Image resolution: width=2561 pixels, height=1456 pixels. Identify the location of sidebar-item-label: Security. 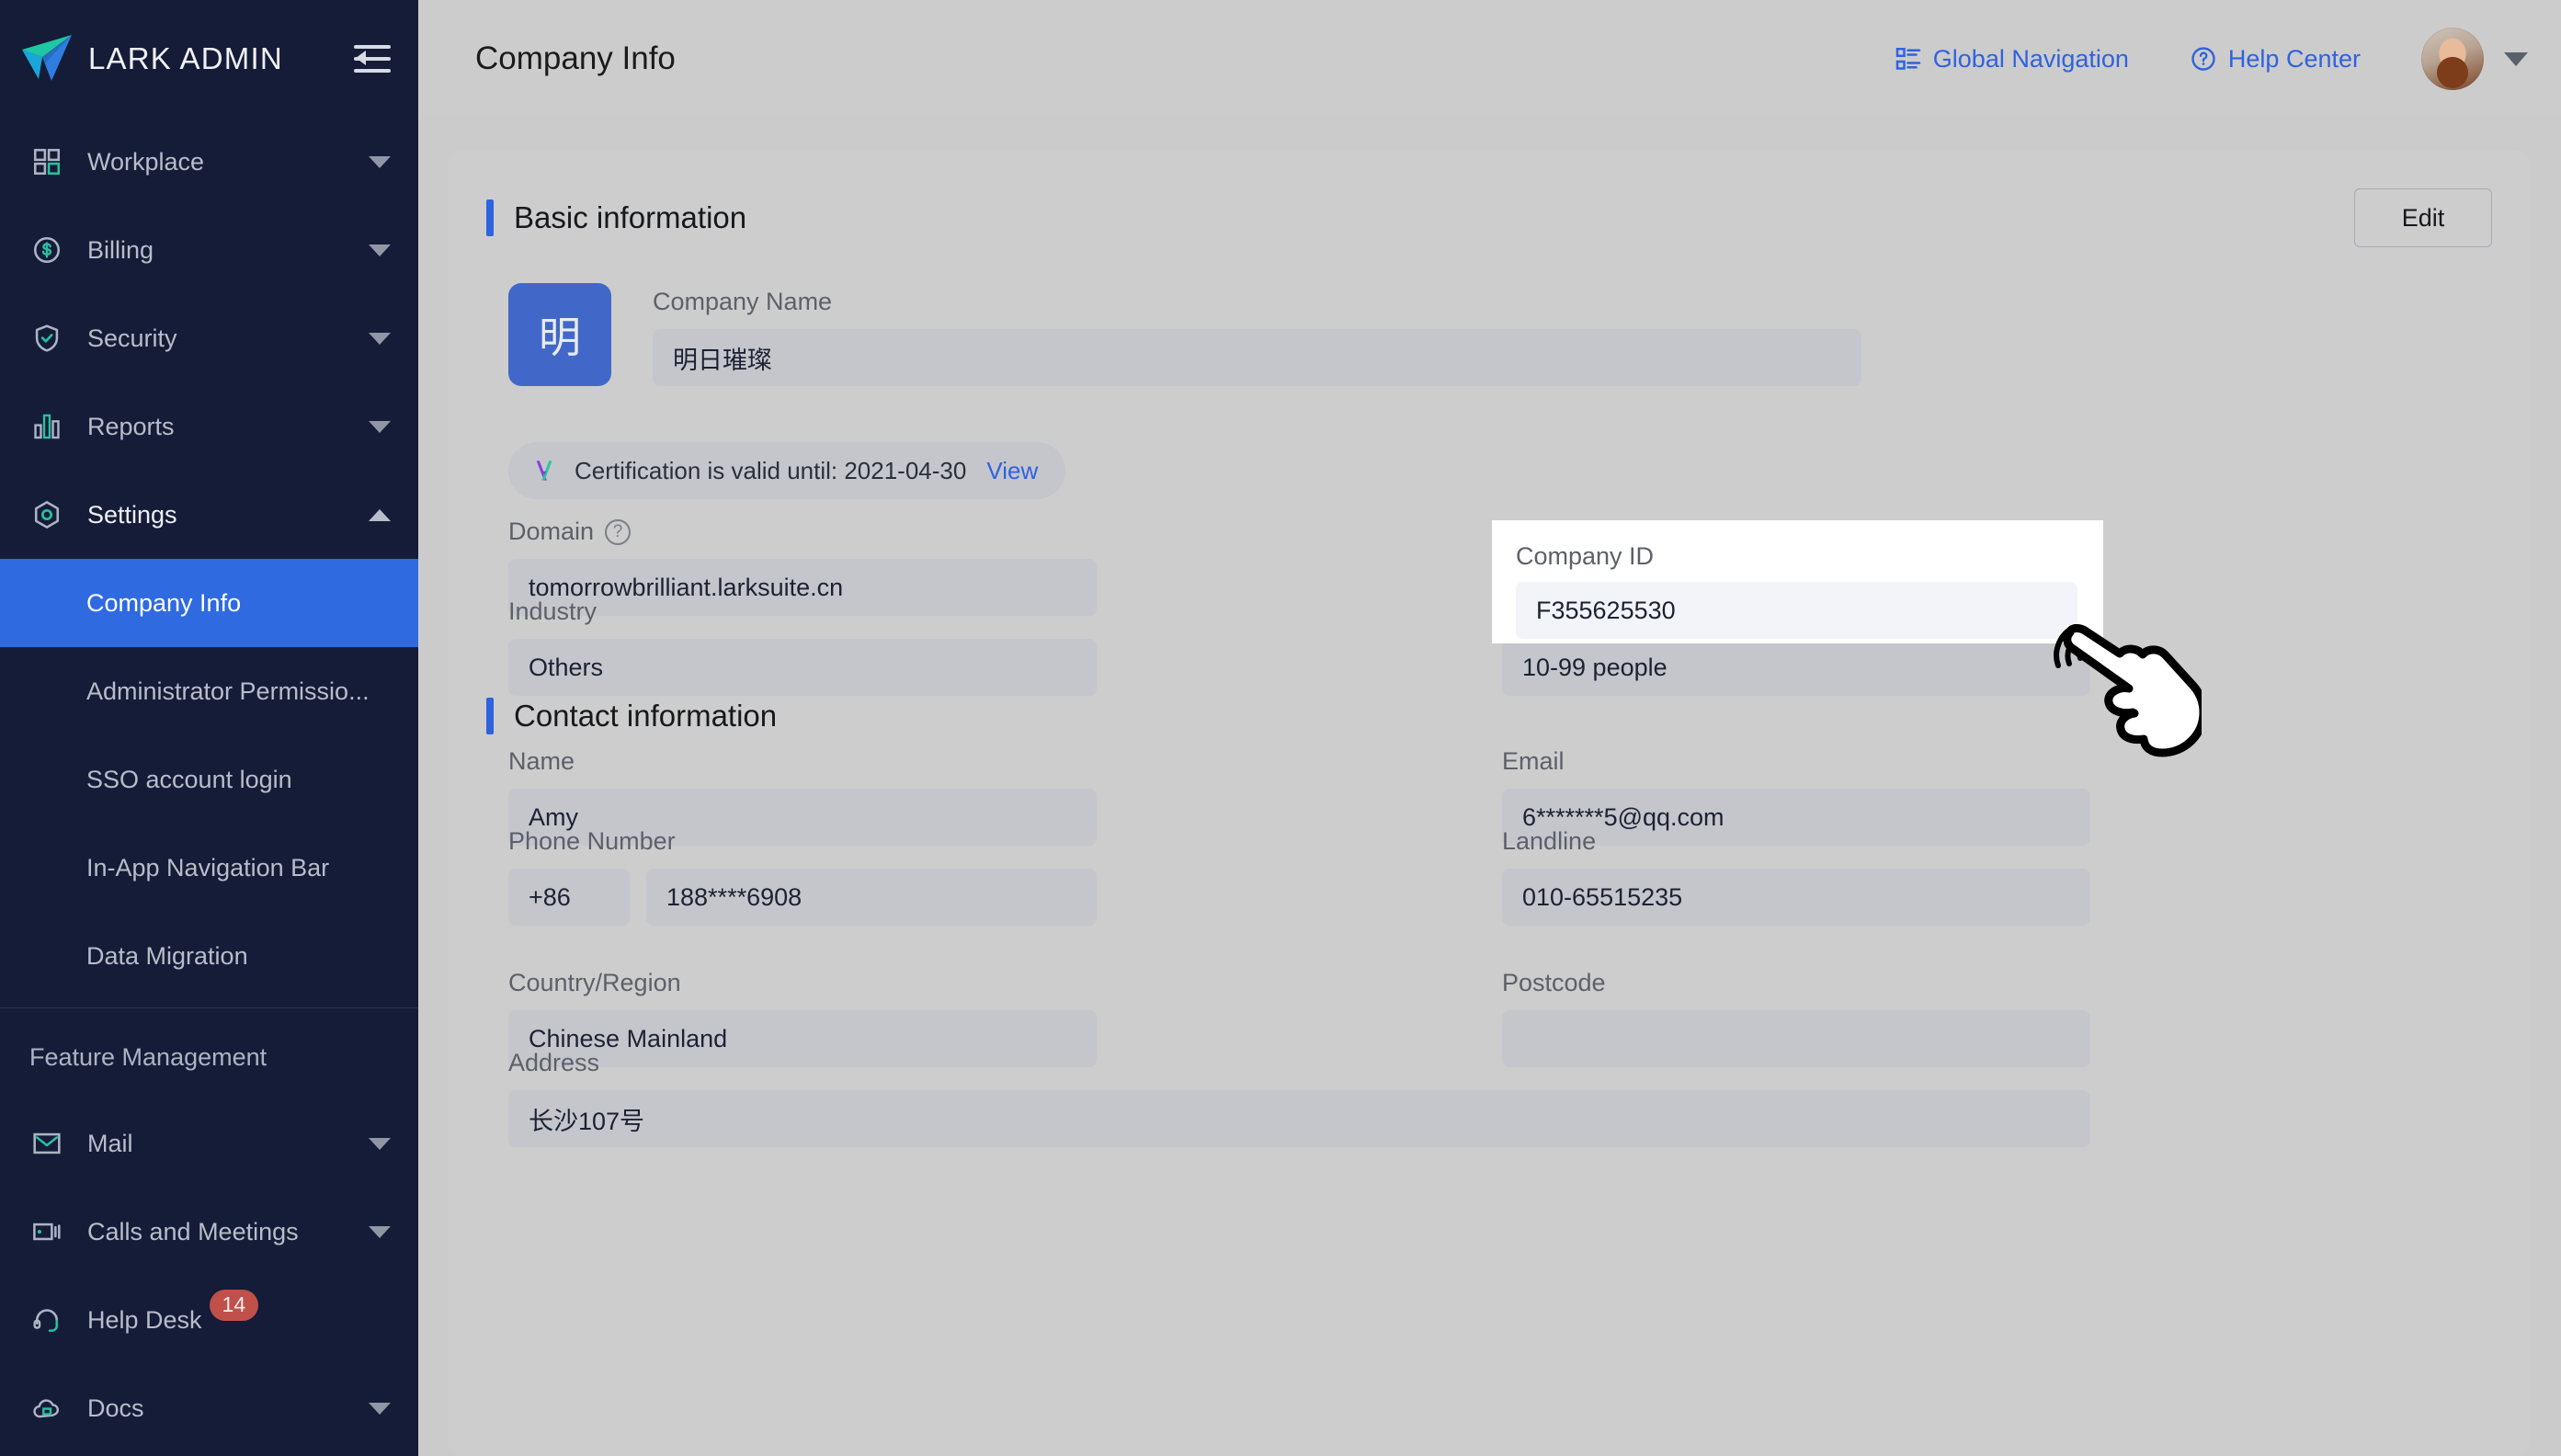
(132, 338).